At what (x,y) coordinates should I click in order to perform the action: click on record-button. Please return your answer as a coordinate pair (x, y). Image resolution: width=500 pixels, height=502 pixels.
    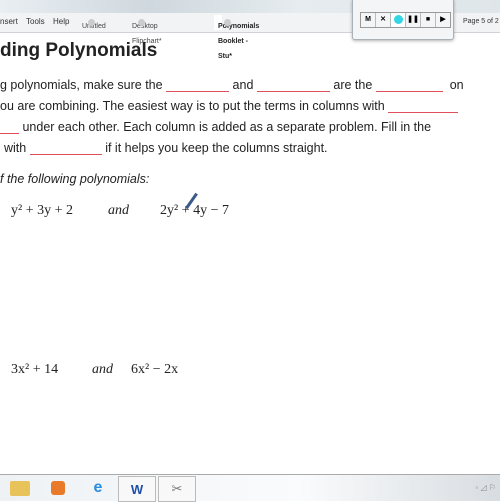
    Looking at the image, I should click on (398, 20).